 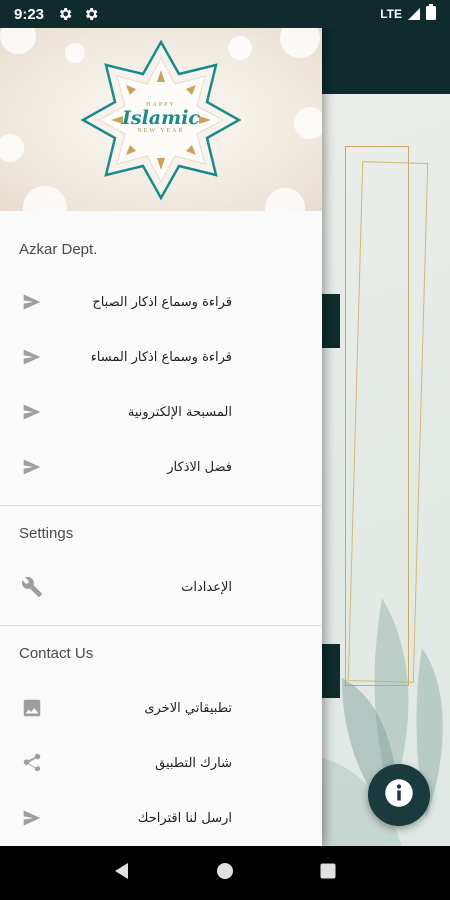 What do you see at coordinates (32, 763) in the screenshot?
I see `share-icon` at bounding box center [32, 763].